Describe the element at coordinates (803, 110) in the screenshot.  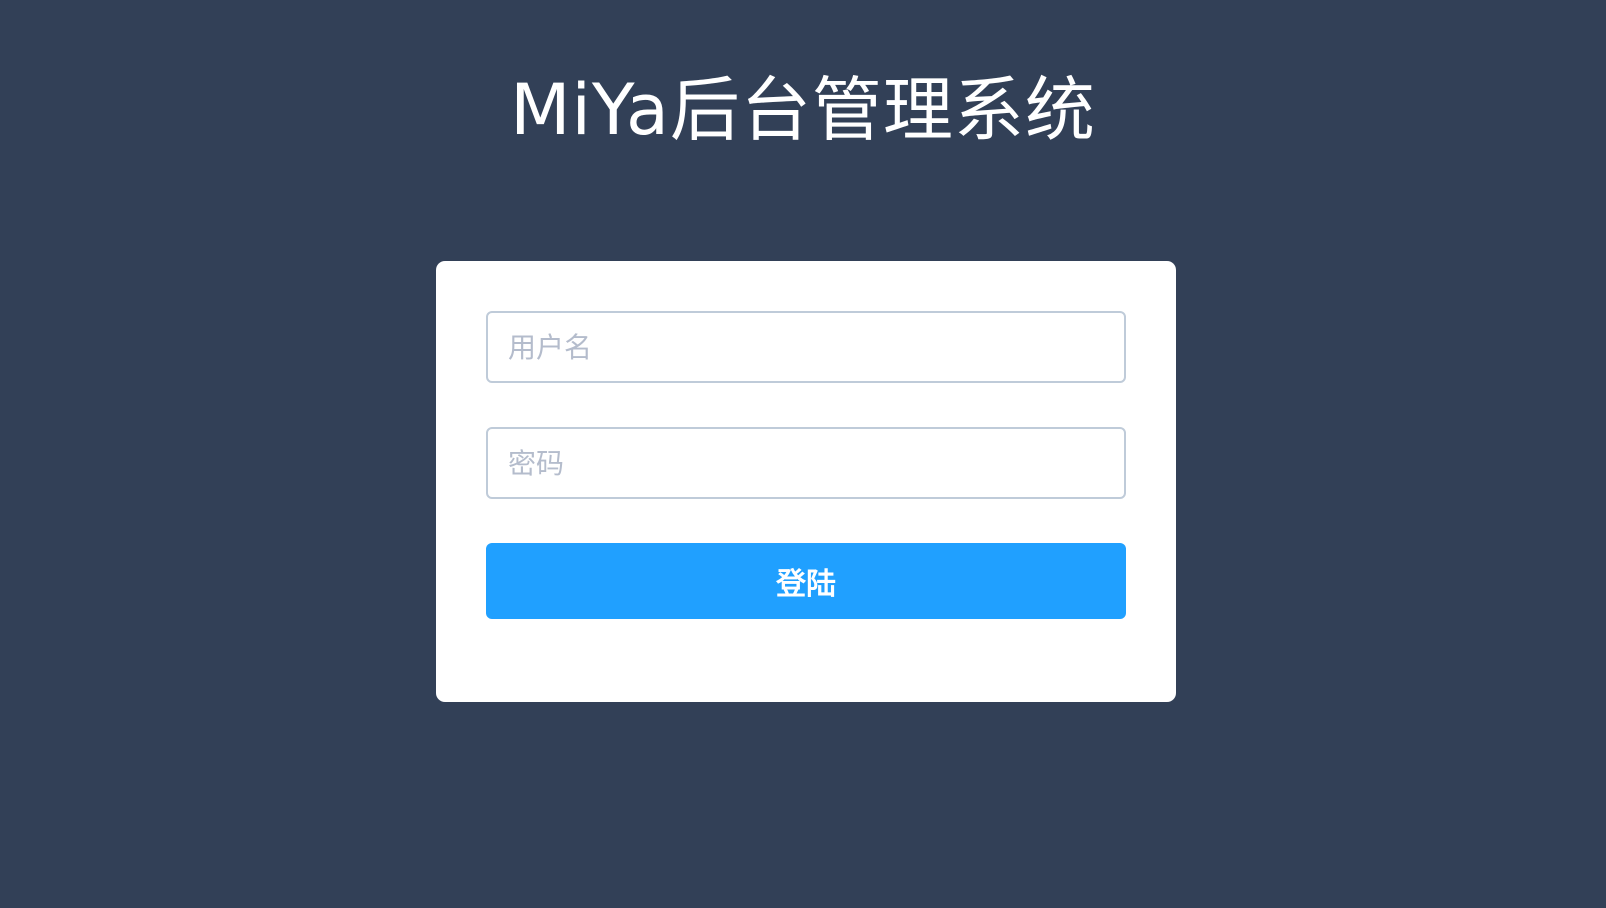
I see `page-title: MiYa后台管理系统` at that location.